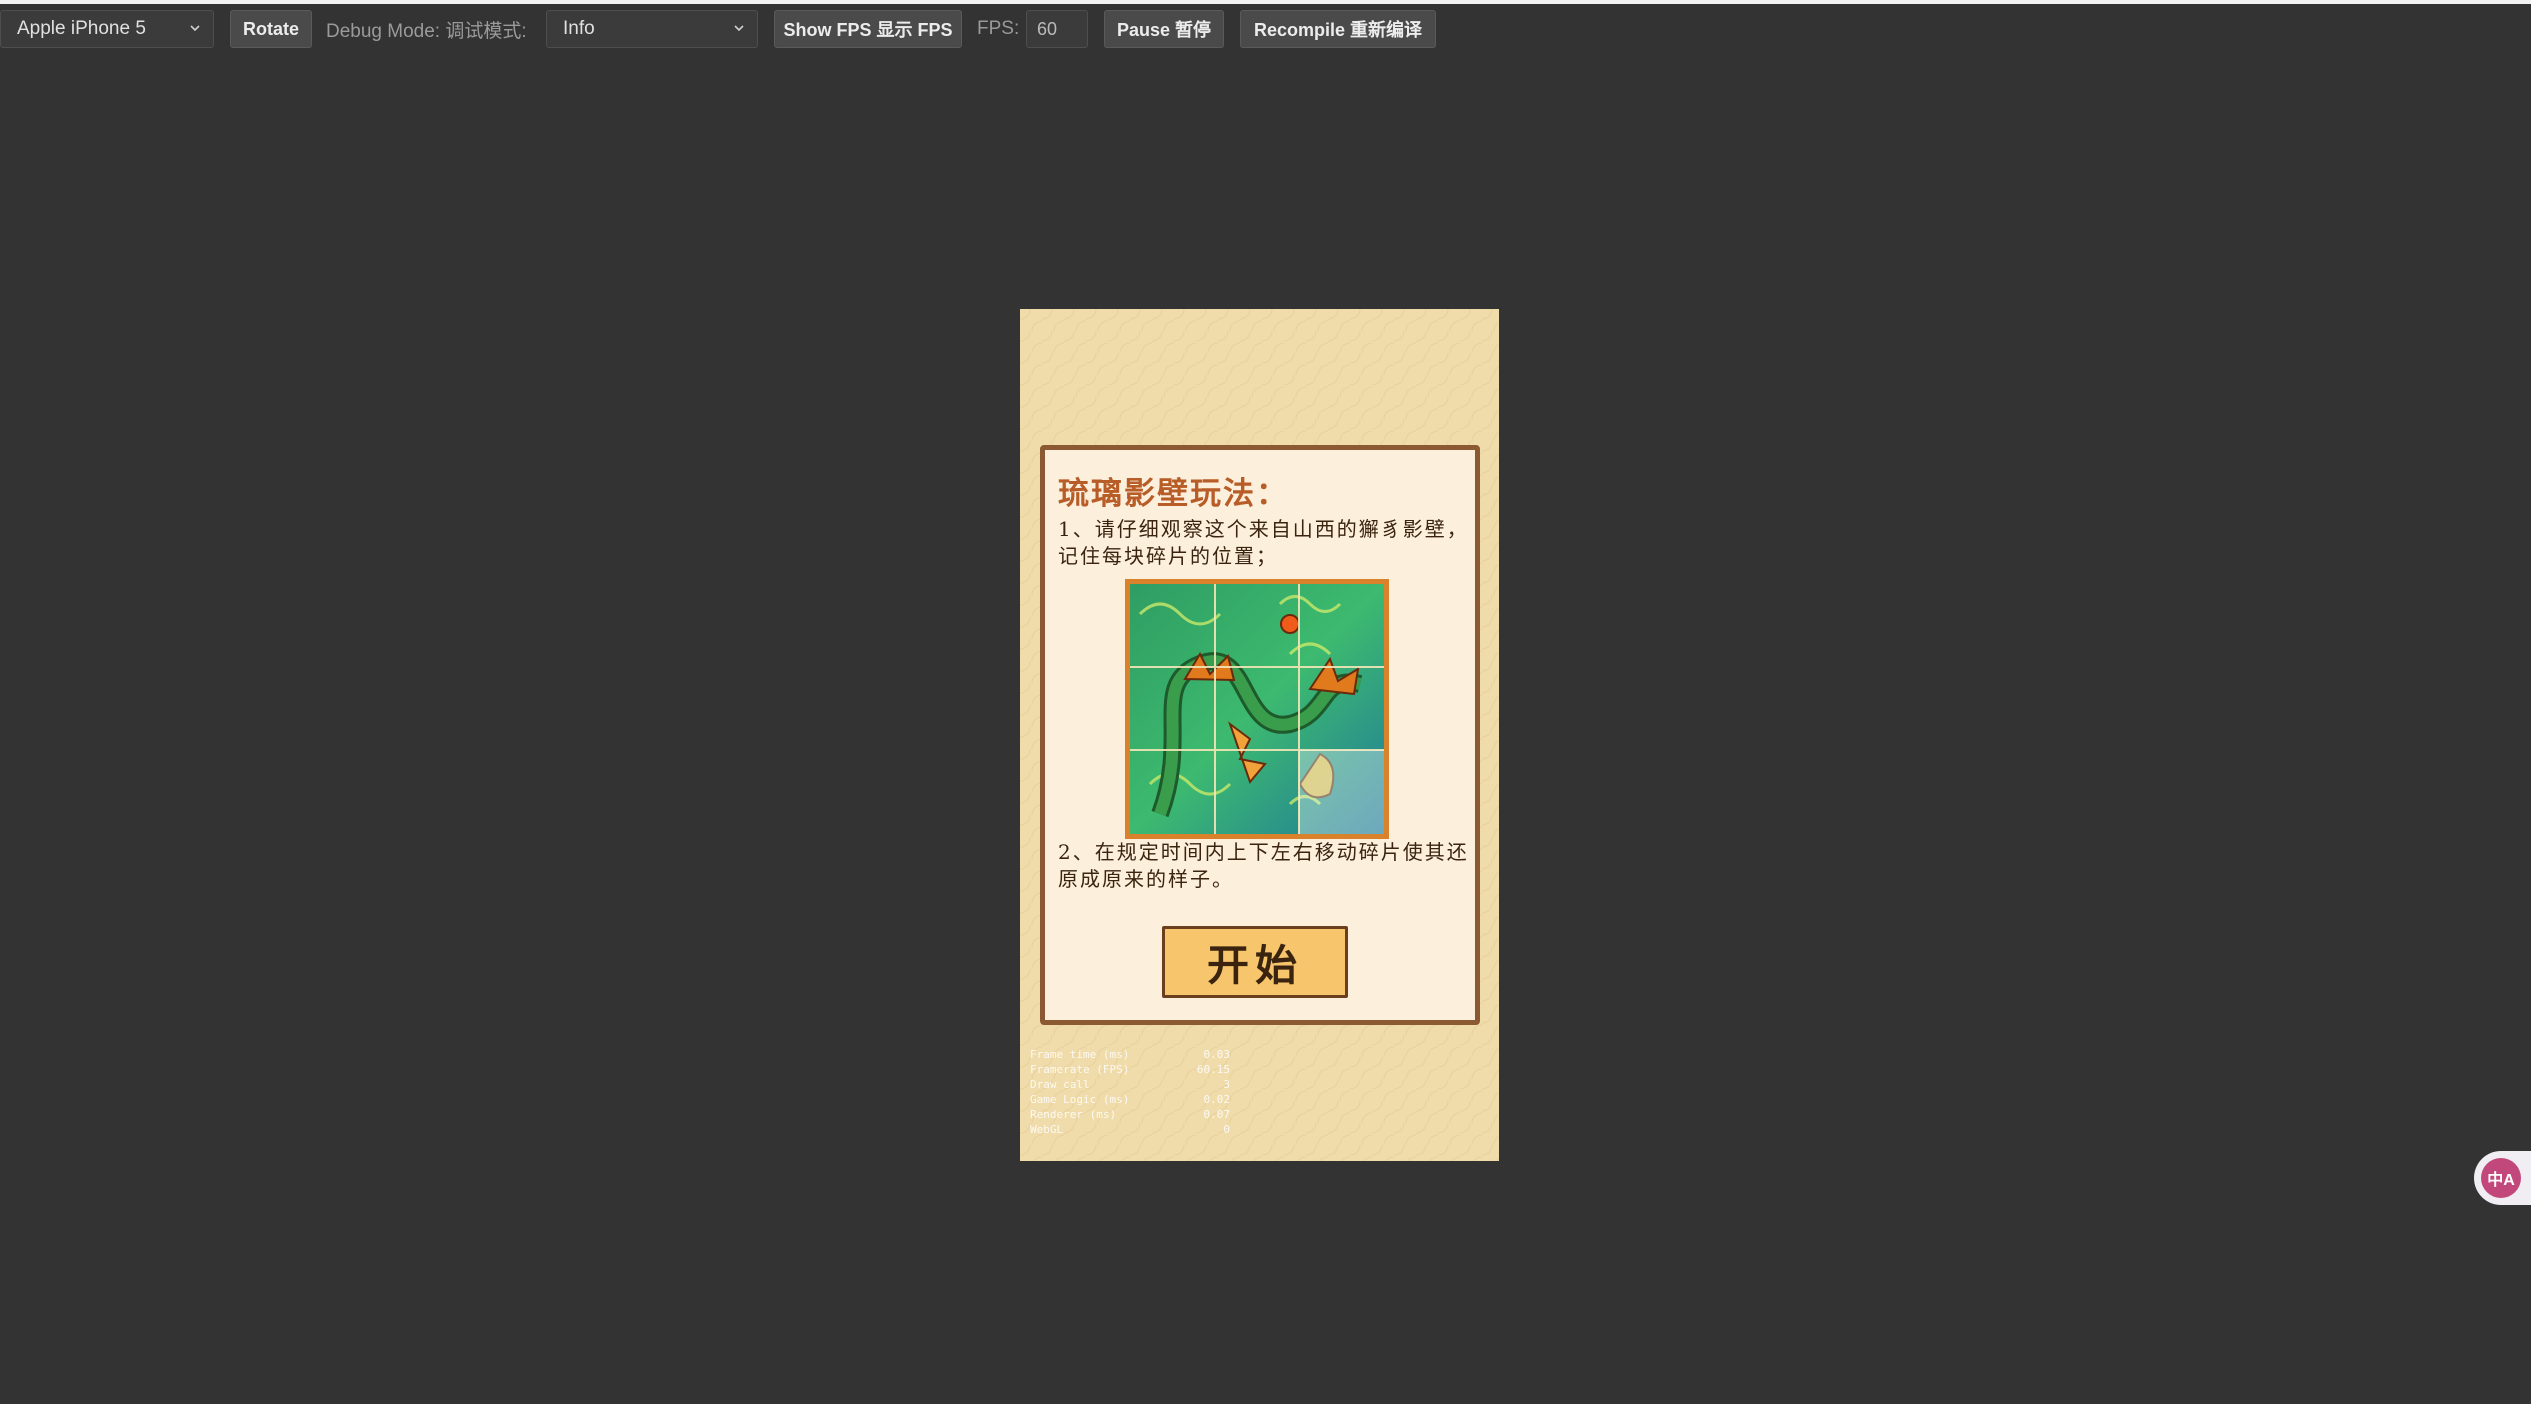  Describe the element at coordinates (1130, 1114) in the screenshot. I see `stat-row: Renderer (ms) 0.07` at that location.